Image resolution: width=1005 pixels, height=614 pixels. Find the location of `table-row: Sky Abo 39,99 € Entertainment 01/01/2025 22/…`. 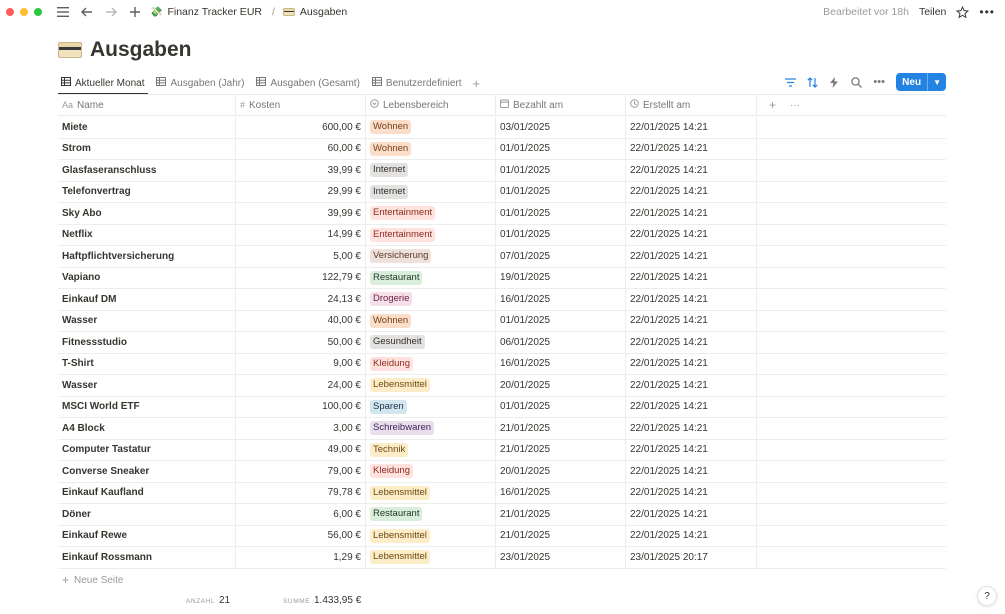

table-row: Sky Abo 39,99 € Entertainment 01/01/2025 22/… is located at coordinates (502, 214).